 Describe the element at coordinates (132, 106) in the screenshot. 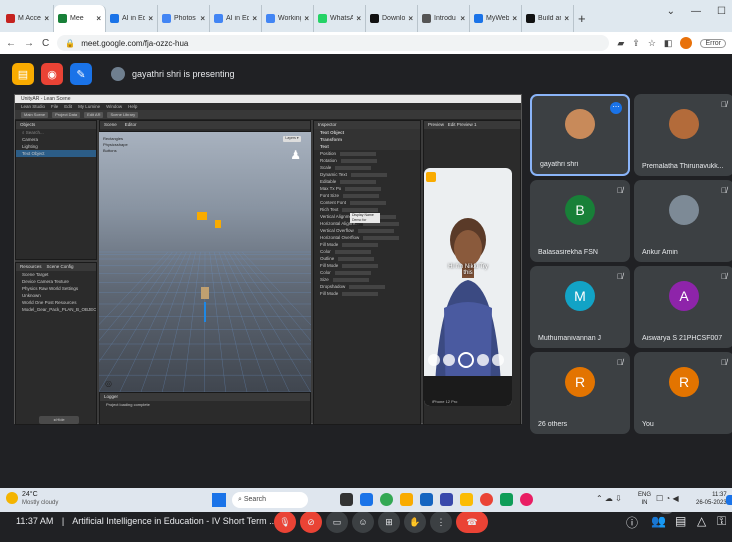

I see `editor-menu-item: Help` at that location.